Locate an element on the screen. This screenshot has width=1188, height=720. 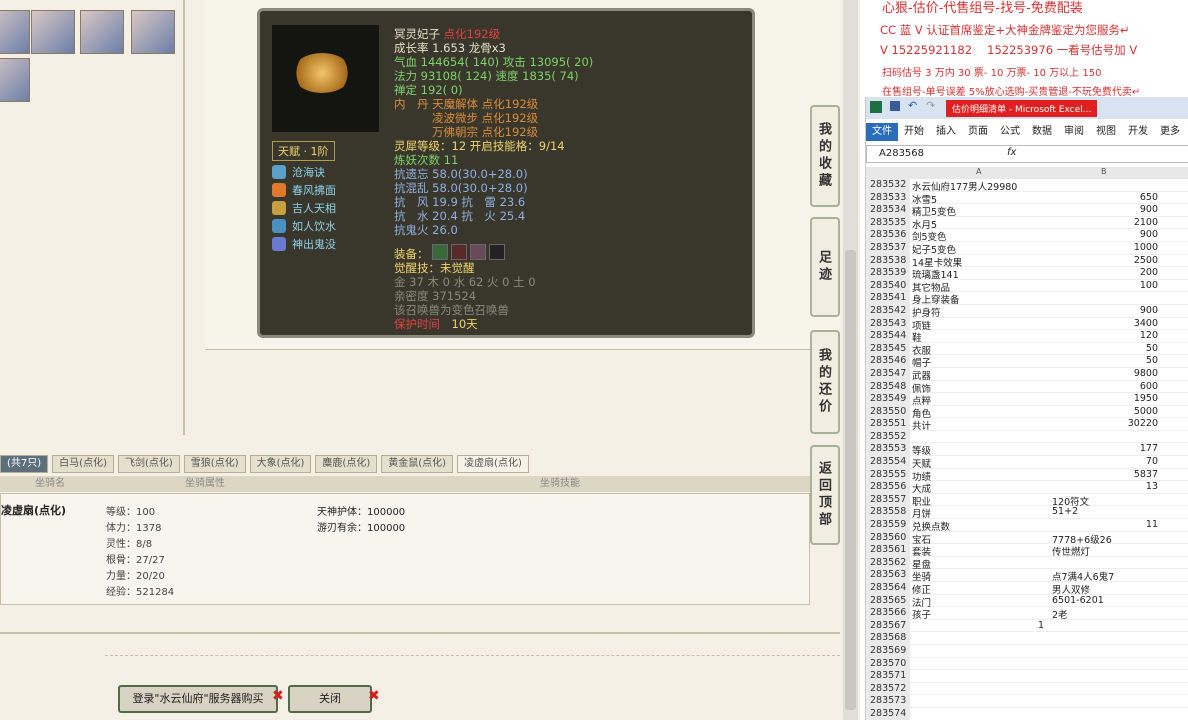
row-number: 283533 is located at coordinates (888, 198).